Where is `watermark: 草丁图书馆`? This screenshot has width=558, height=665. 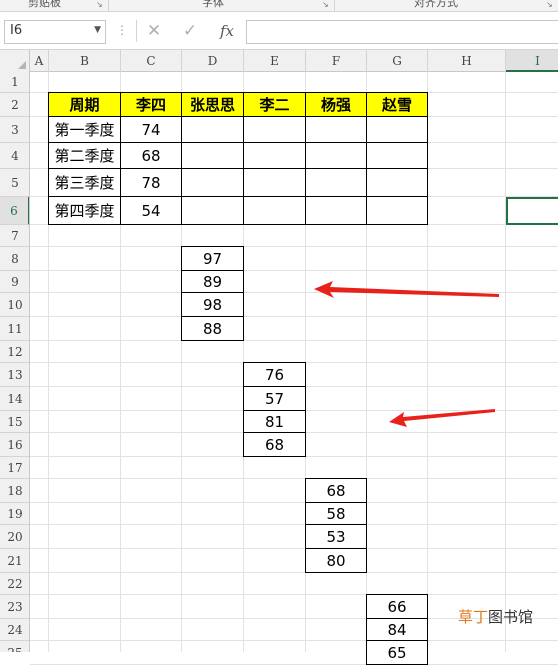
watermark: 草丁图书馆 is located at coordinates (495, 616).